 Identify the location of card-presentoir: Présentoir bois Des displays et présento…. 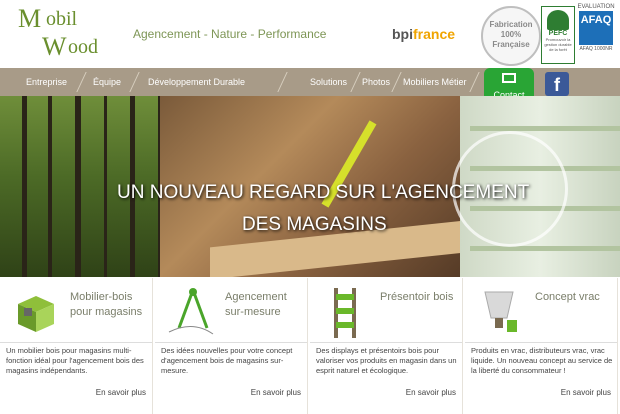
(386, 346).